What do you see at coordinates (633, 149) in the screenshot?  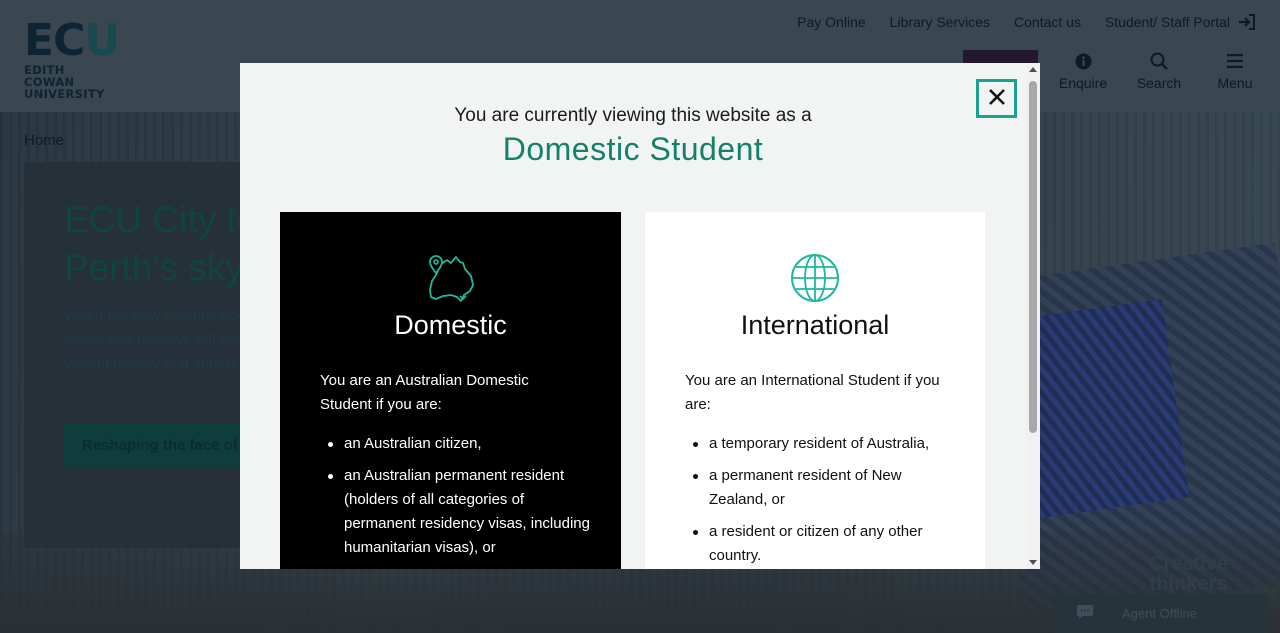 I see `current-student-type: Domestic Student` at bounding box center [633, 149].